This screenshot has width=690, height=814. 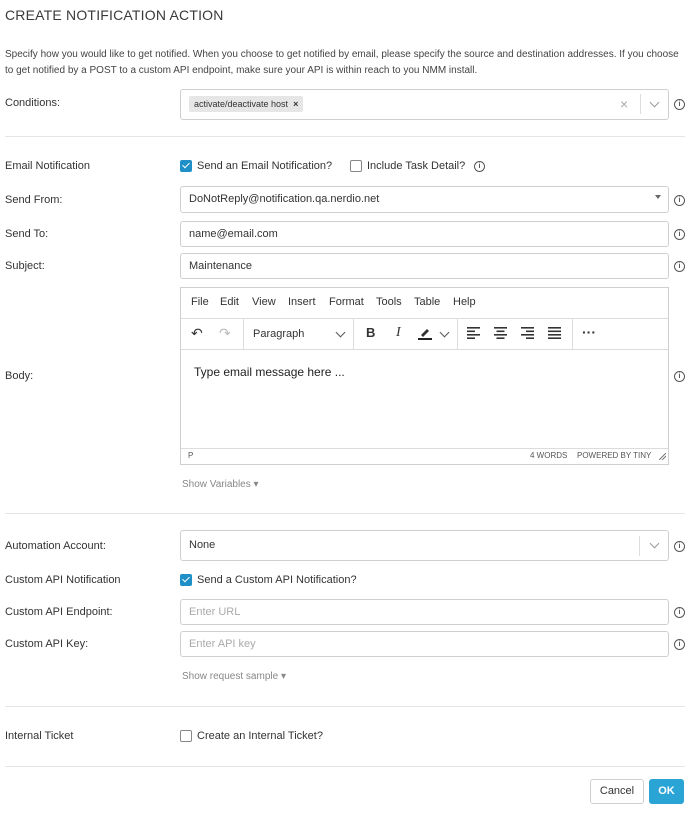 What do you see at coordinates (346, 302) in the screenshot?
I see `editor-menu-format: Format` at bounding box center [346, 302].